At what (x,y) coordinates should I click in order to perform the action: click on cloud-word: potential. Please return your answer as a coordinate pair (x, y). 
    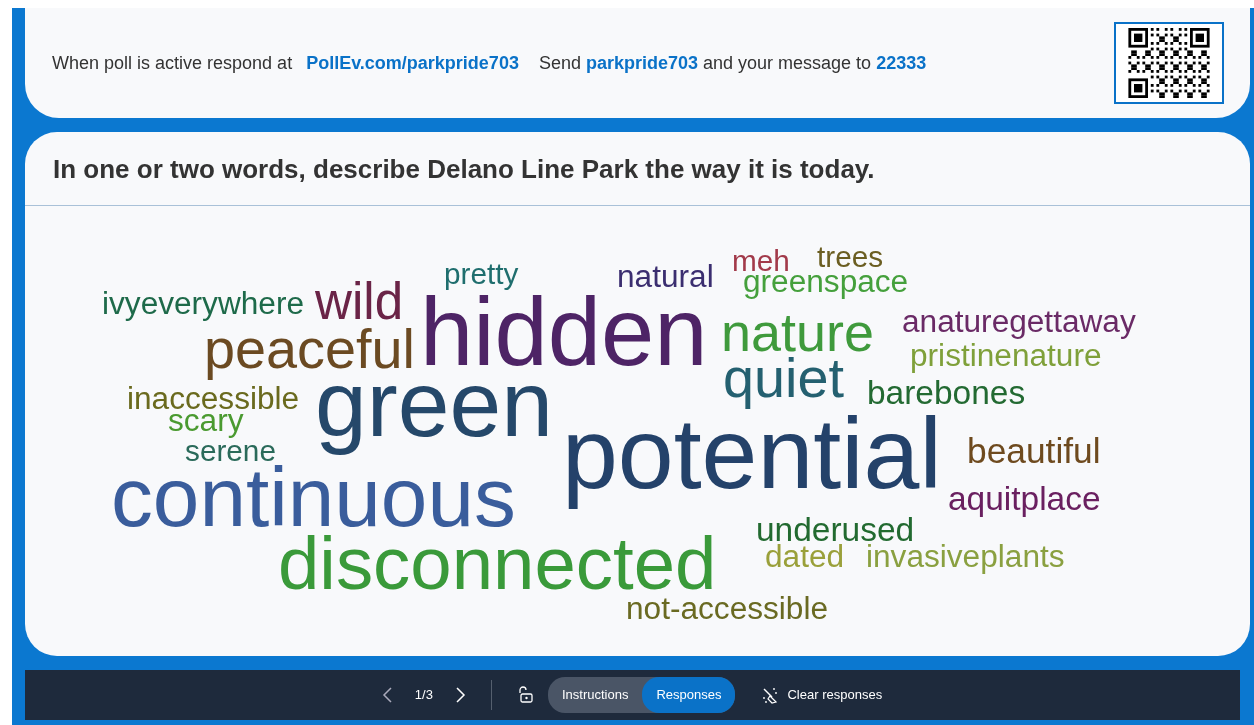
    Looking at the image, I should click on (752, 461).